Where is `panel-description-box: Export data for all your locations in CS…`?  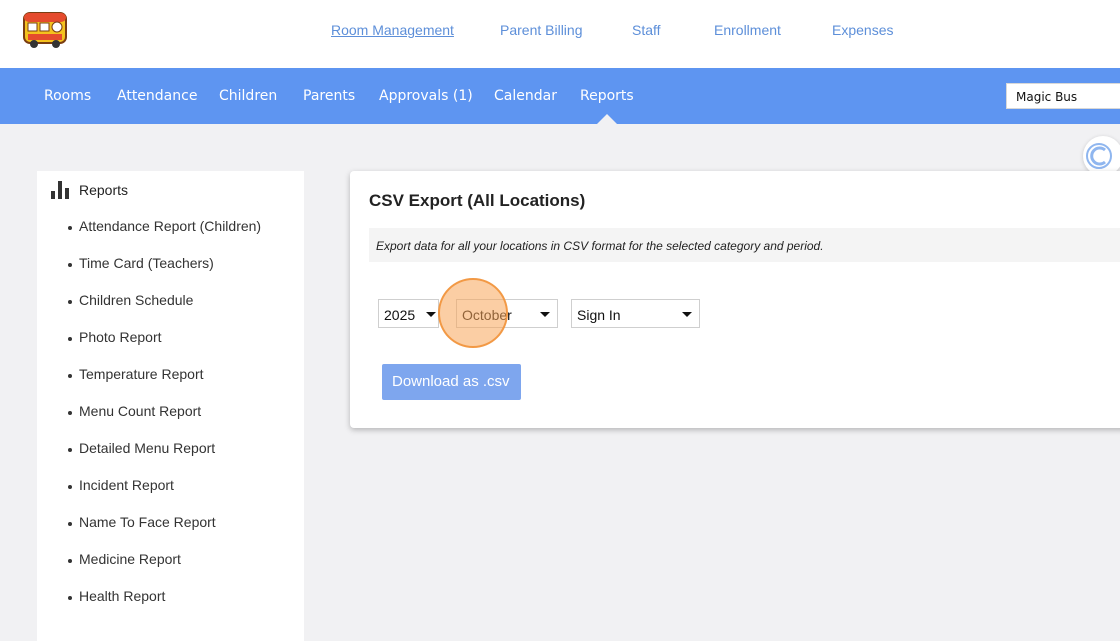
panel-description-box: Export data for all your locations in CS… is located at coordinates (744, 245).